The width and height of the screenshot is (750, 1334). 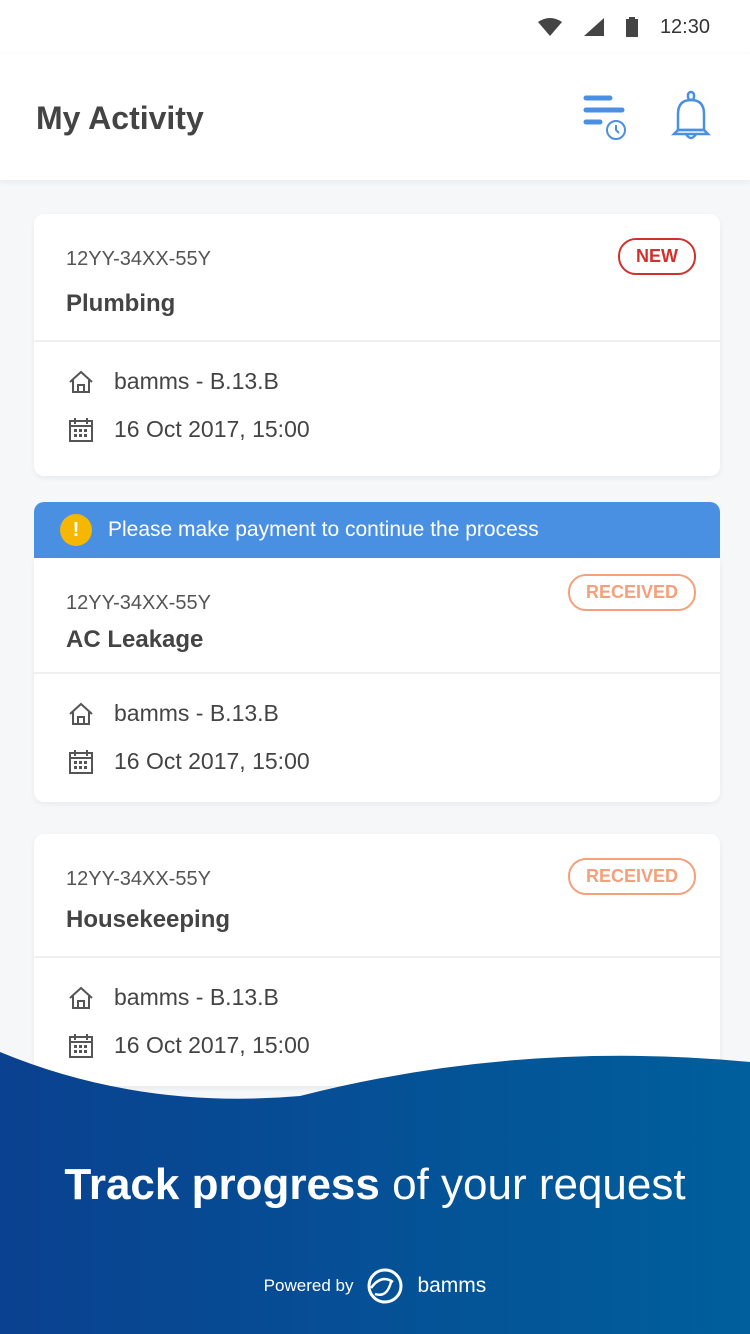 What do you see at coordinates (76, 530) in the screenshot?
I see `warning-icon: !` at bounding box center [76, 530].